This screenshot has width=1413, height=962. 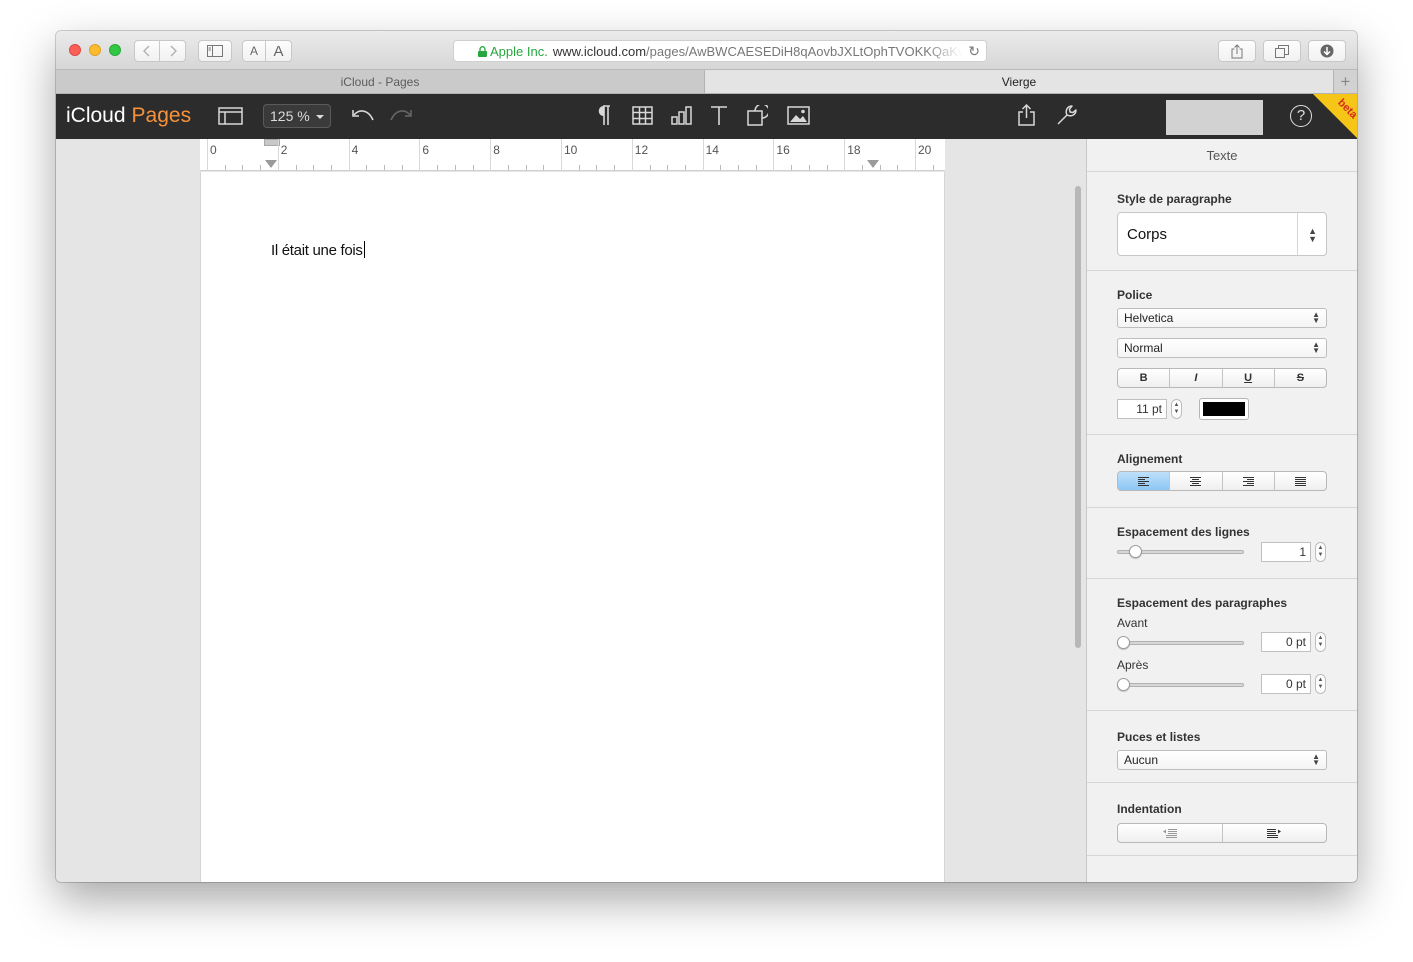 I want to click on before-spacing-slider-knob, so click(x=1123, y=642).